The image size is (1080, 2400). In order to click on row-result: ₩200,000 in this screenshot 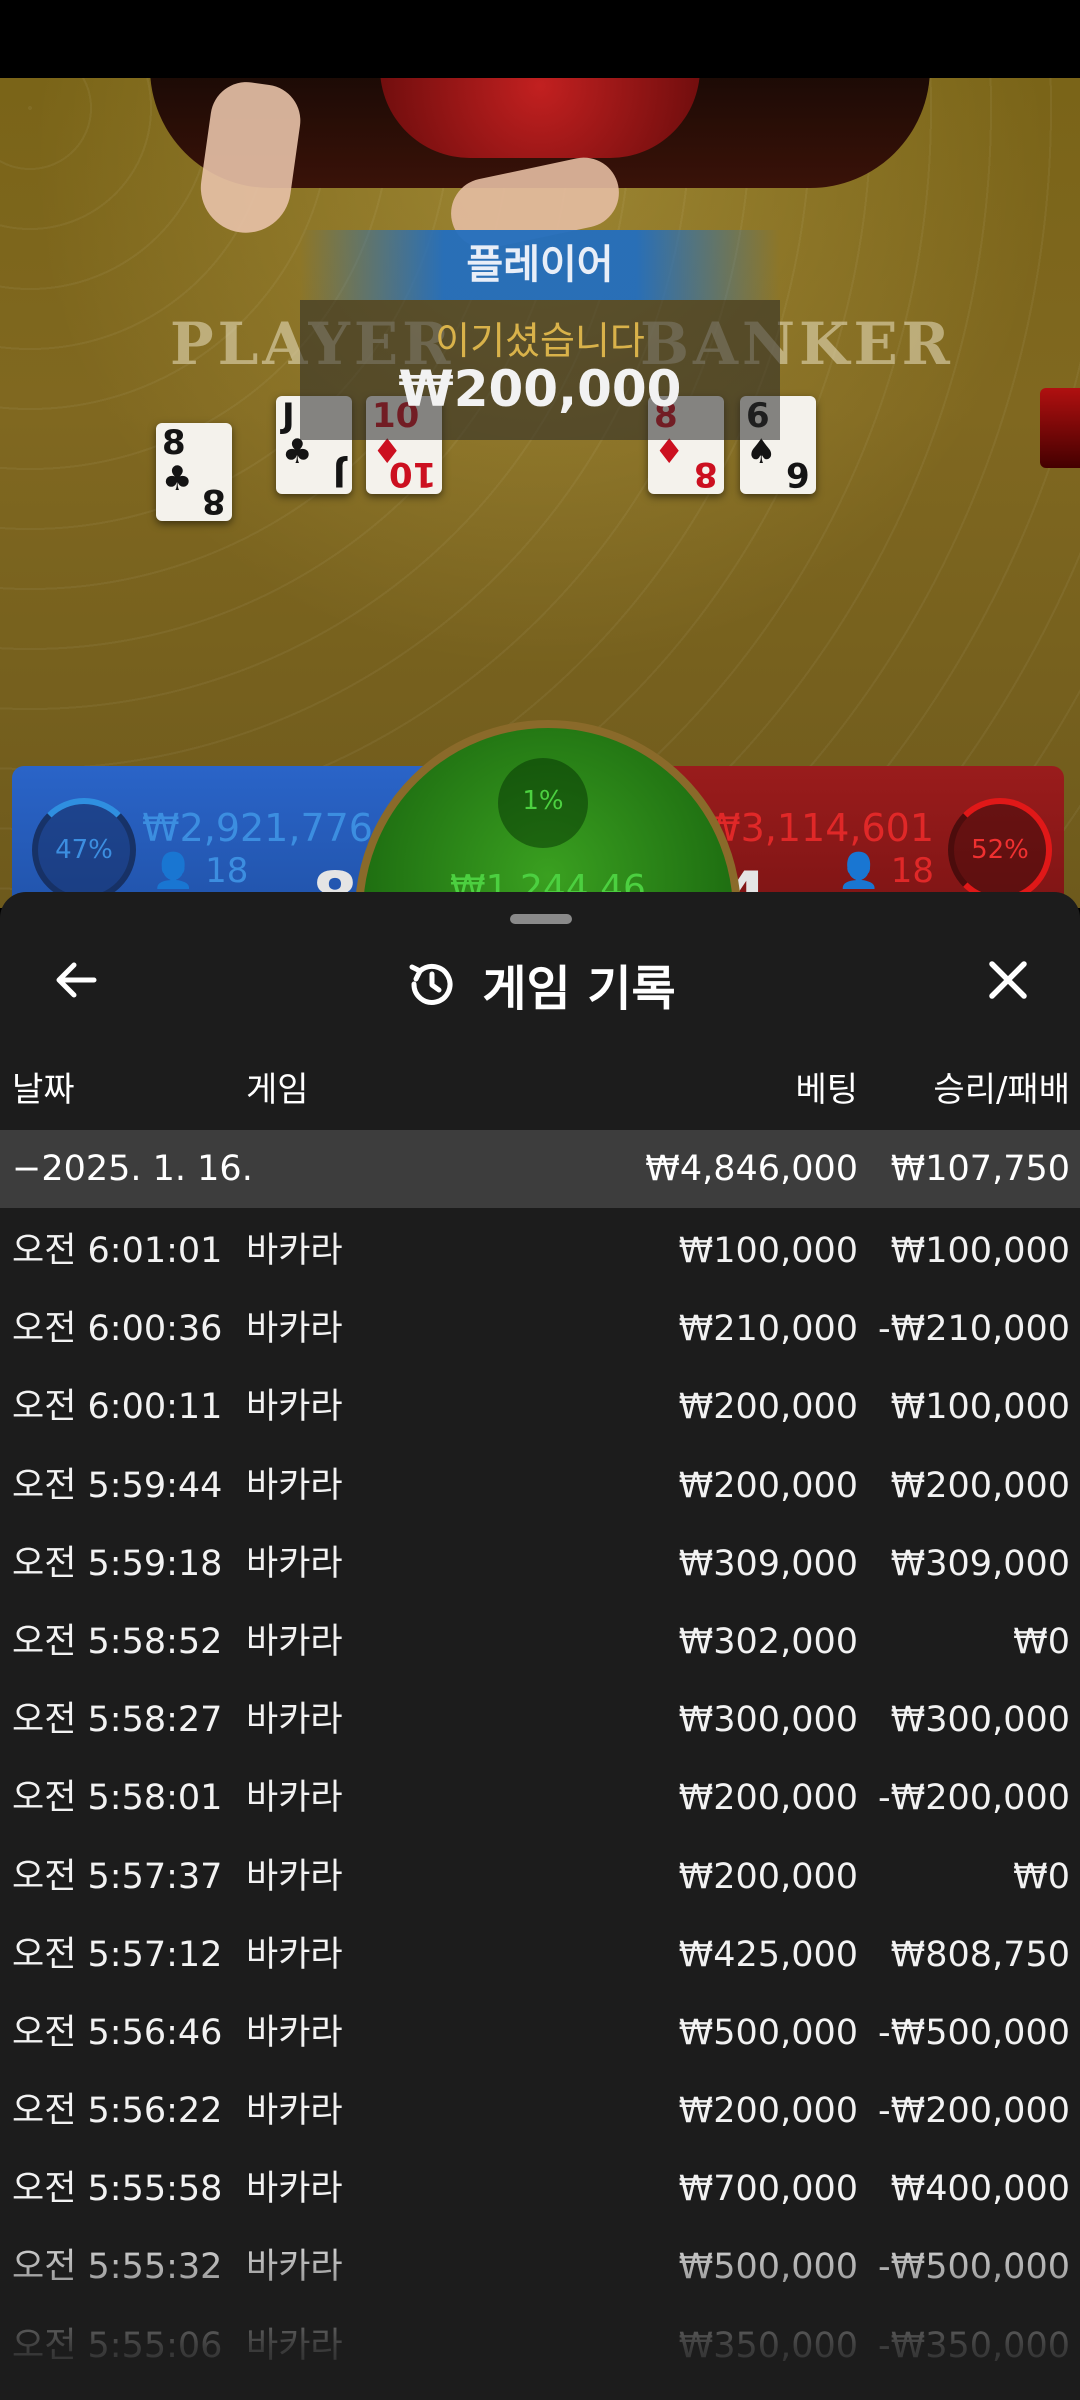, I will do `click(980, 1485)`.